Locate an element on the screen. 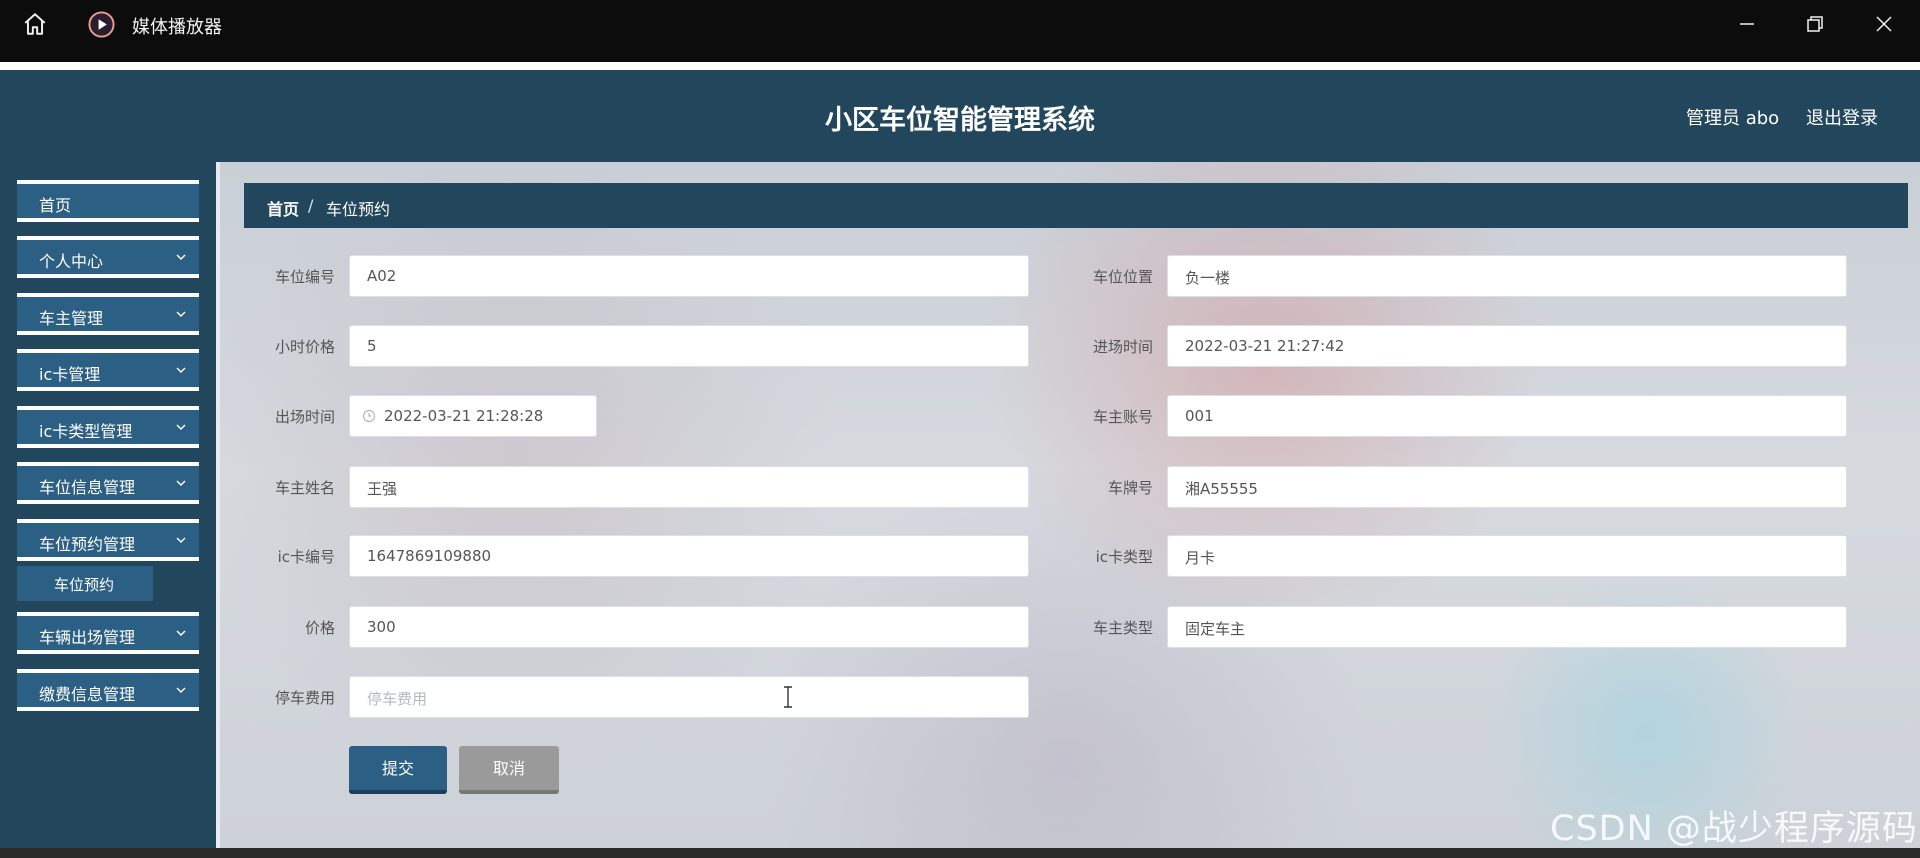 This screenshot has width=1920, height=858. owner-type-input: 固定车主 is located at coordinates (1507, 627).